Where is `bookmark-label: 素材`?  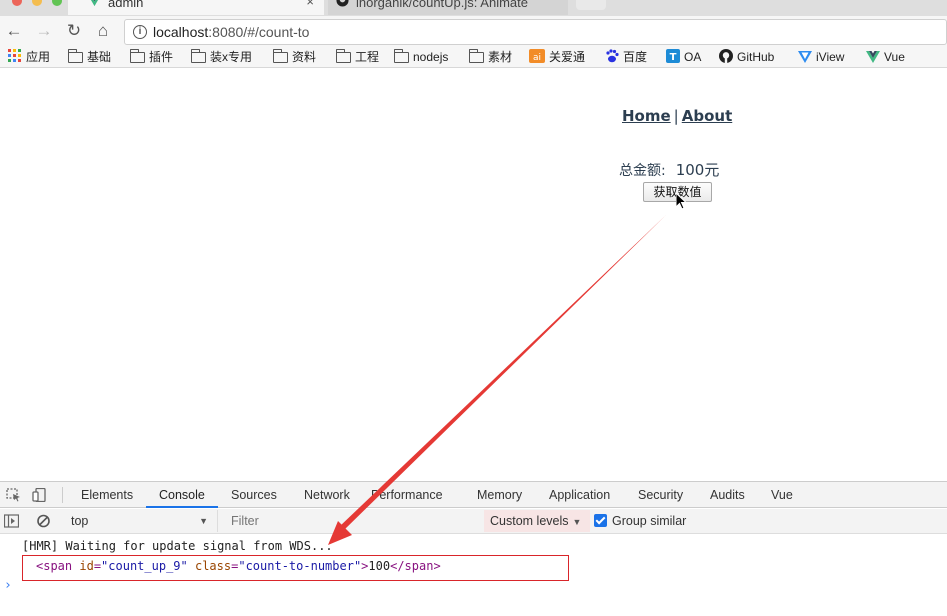 bookmark-label: 素材 is located at coordinates (500, 57).